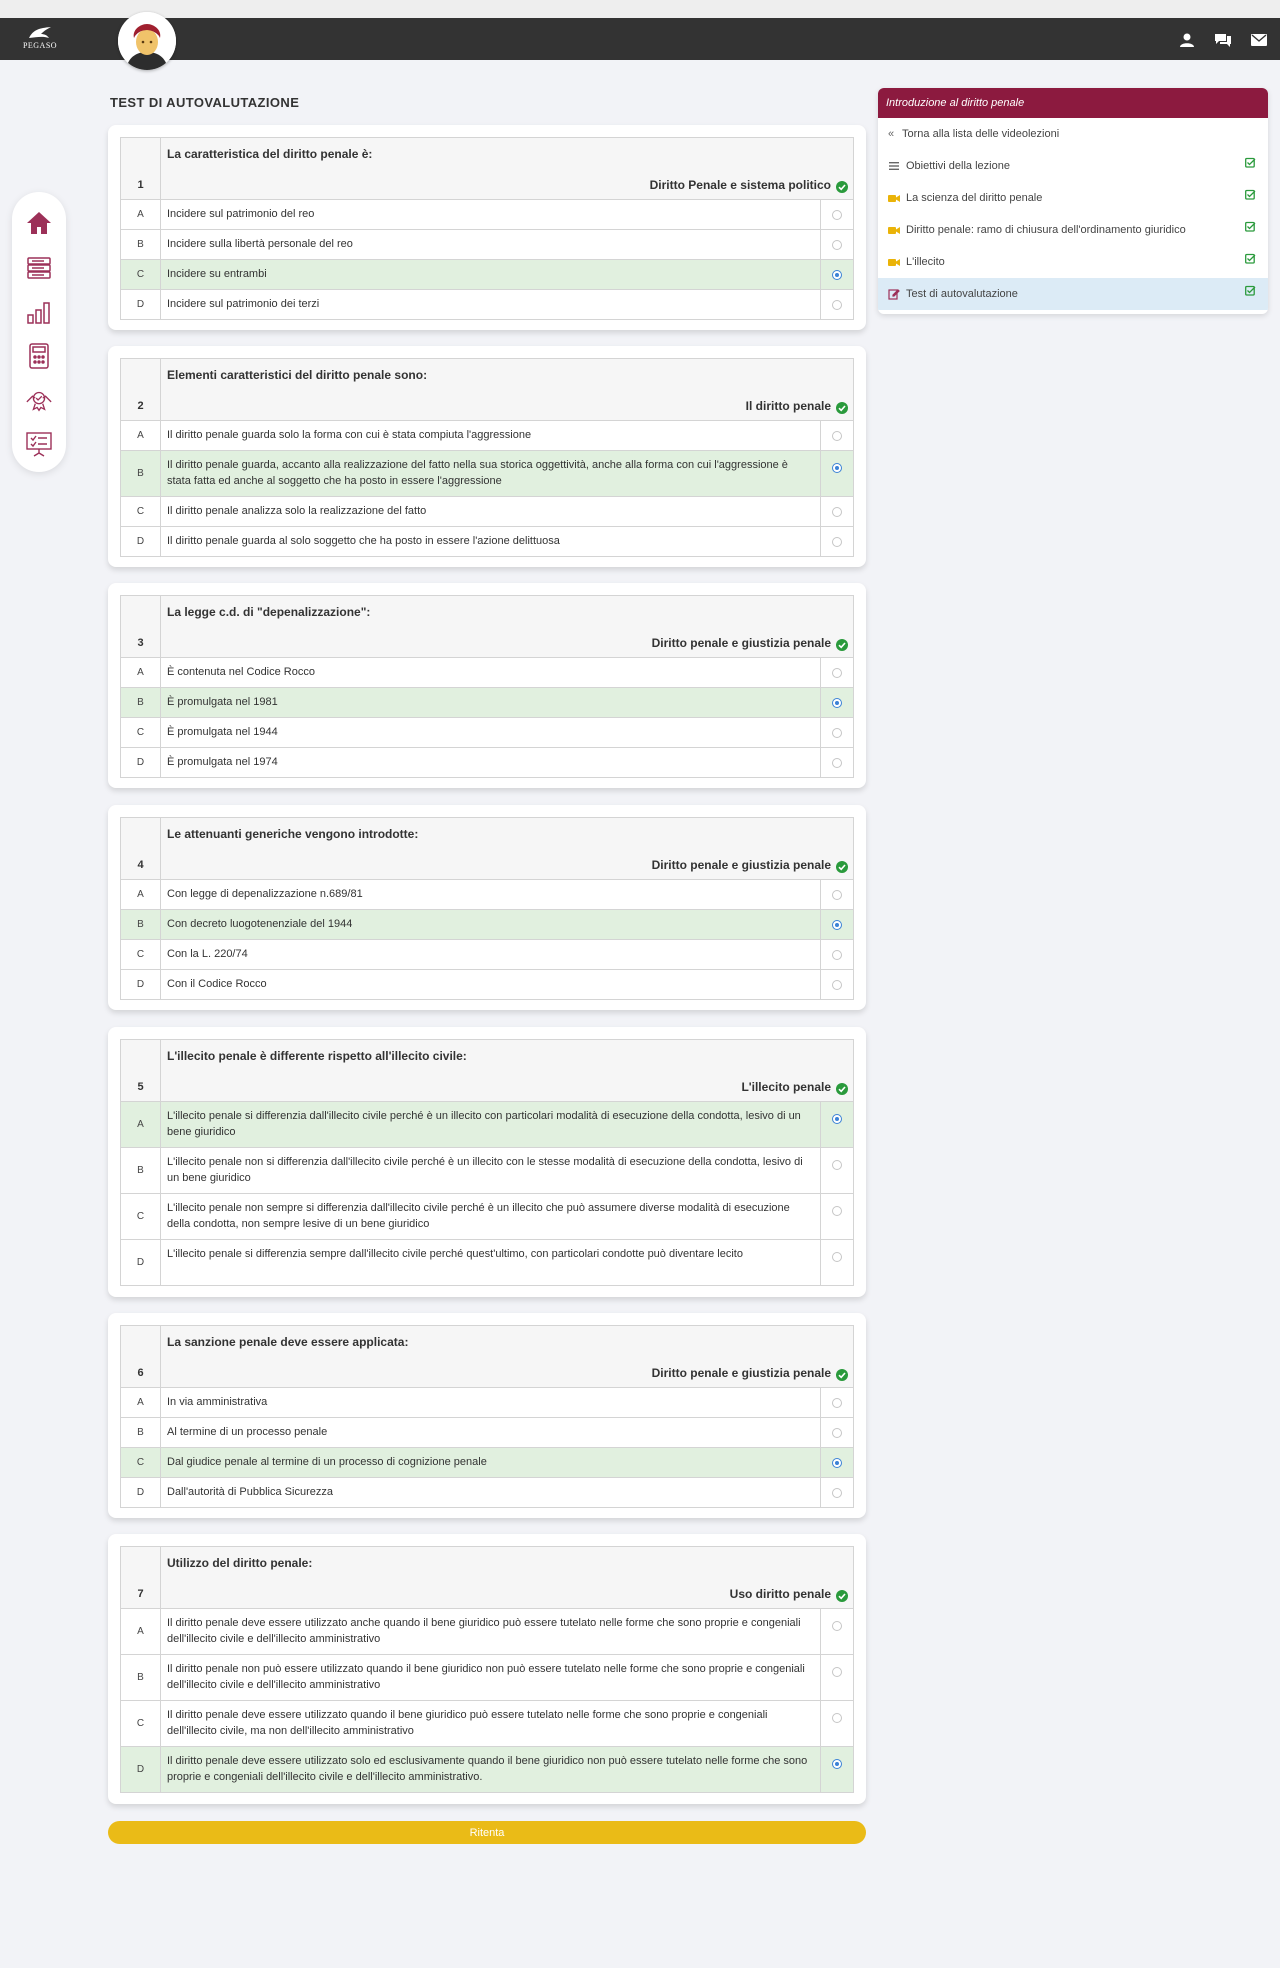  I want to click on back-to-lessons-link: « Torna alla lista delle videolezioni, so click(1073, 134).